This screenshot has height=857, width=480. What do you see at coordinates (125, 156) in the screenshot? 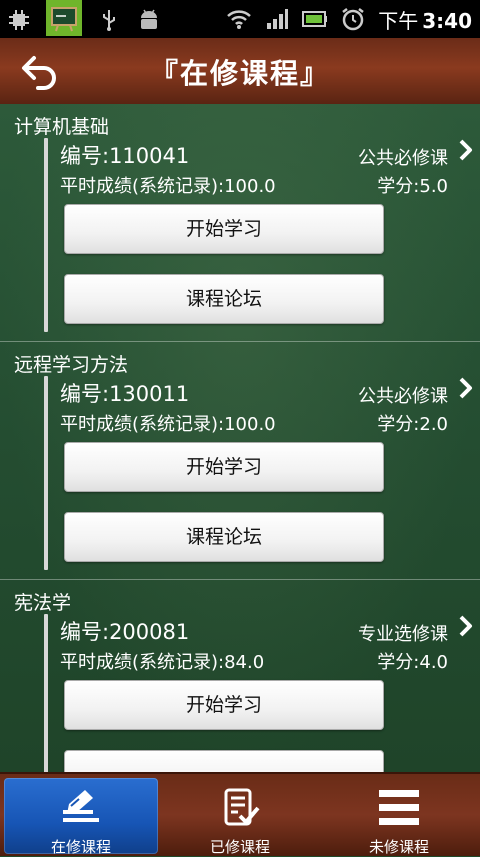
I see `course-code: 编号:110041` at bounding box center [125, 156].